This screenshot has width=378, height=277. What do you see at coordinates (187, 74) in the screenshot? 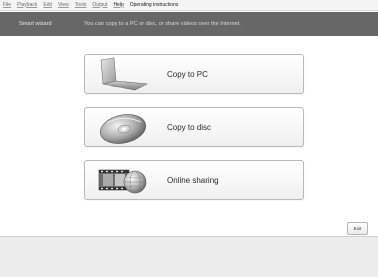
I see `copy-to-pc-label: Copy to PC` at bounding box center [187, 74].